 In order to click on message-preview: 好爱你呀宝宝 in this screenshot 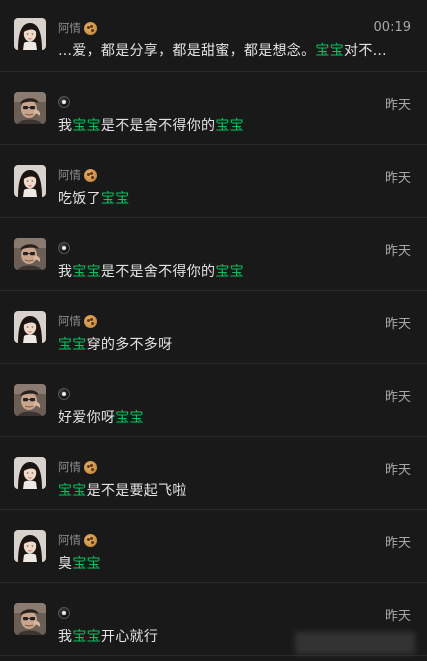, I will do `click(101, 417)`.